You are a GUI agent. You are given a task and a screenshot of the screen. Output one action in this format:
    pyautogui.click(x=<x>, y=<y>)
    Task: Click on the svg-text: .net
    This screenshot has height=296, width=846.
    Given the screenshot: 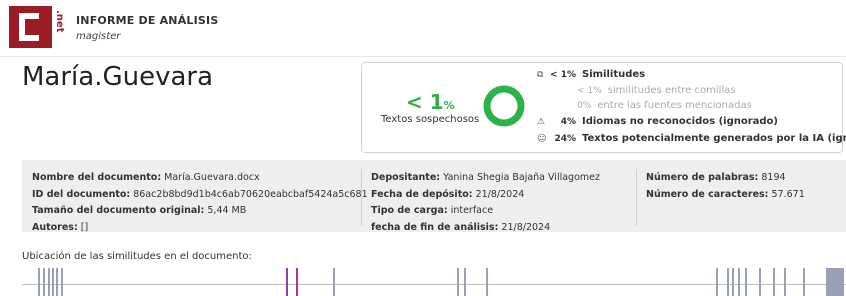 What is the action you would take?
    pyautogui.click(x=59, y=21)
    